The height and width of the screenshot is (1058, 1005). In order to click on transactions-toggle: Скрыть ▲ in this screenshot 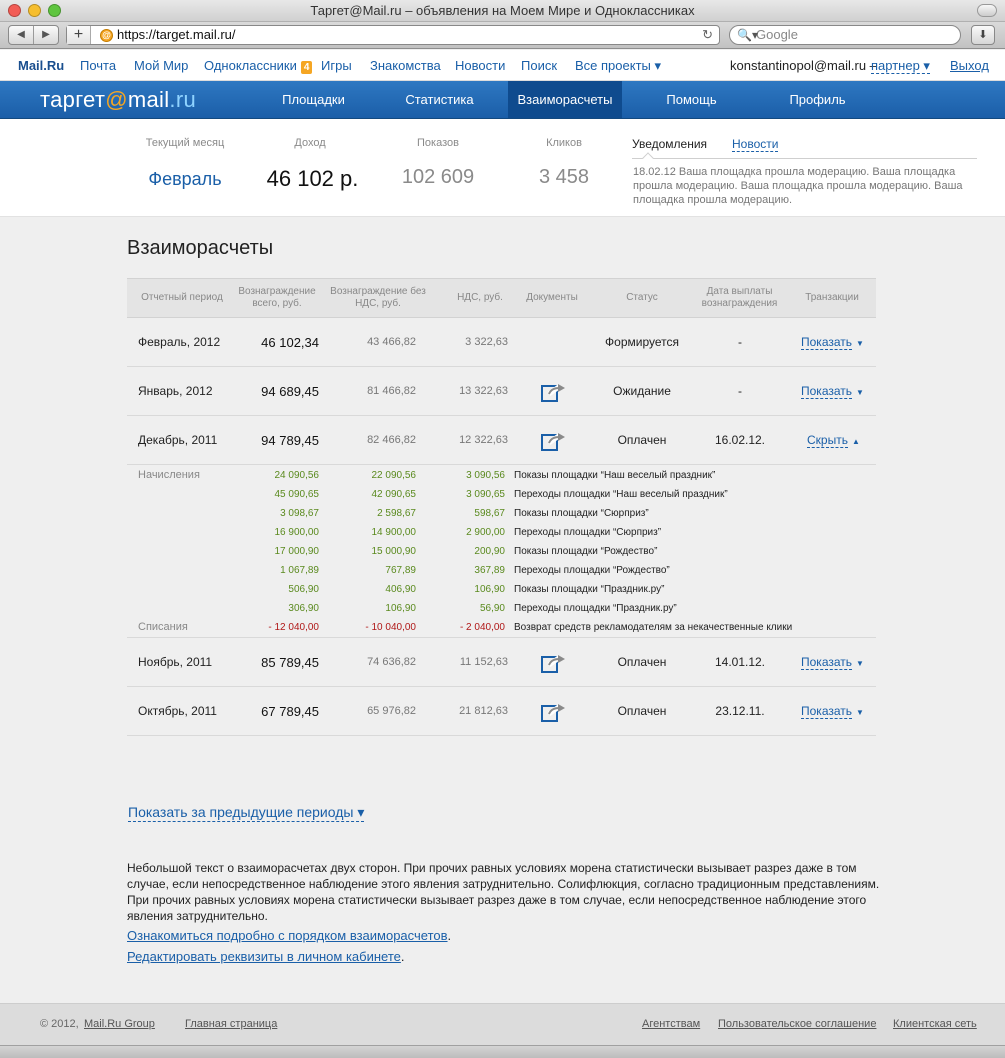, I will do `click(833, 441)`.